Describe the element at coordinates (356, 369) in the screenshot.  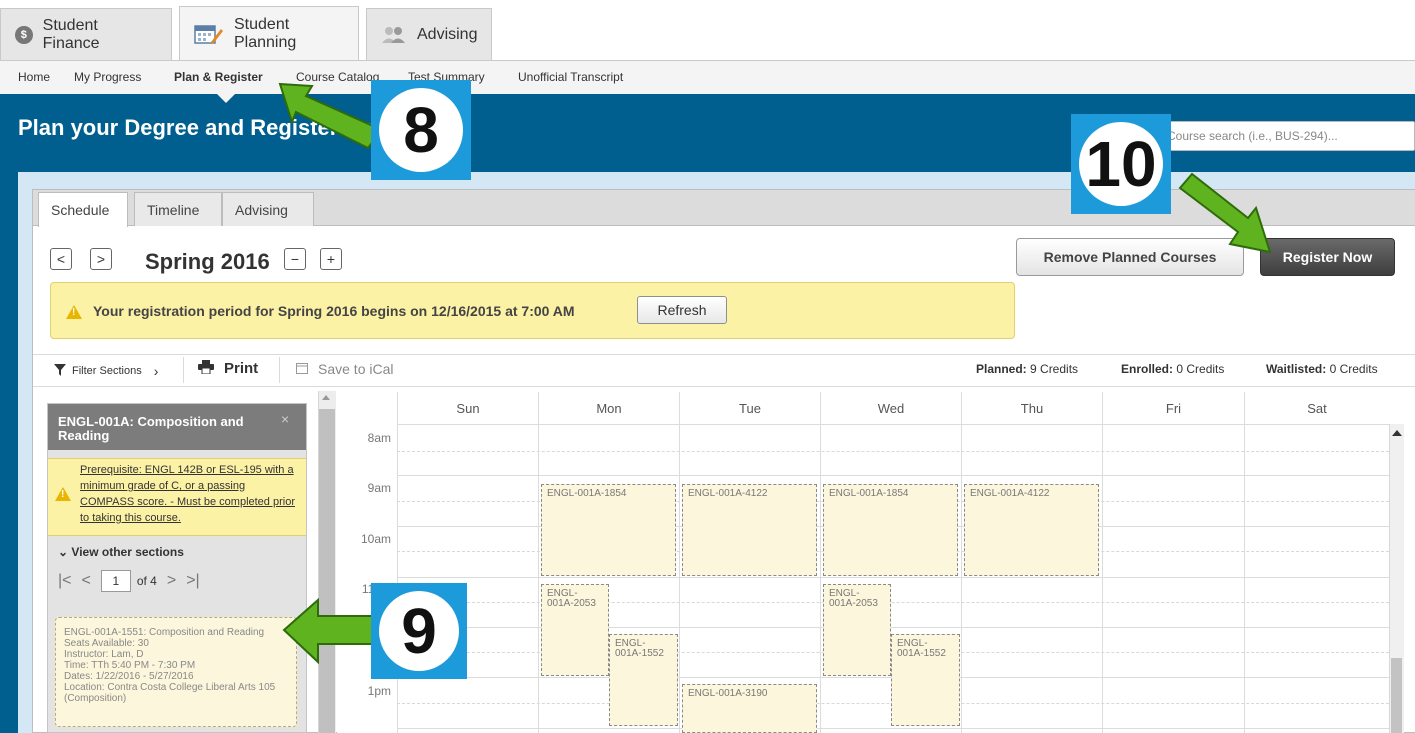
I see `ical-label: Save to iCal` at that location.